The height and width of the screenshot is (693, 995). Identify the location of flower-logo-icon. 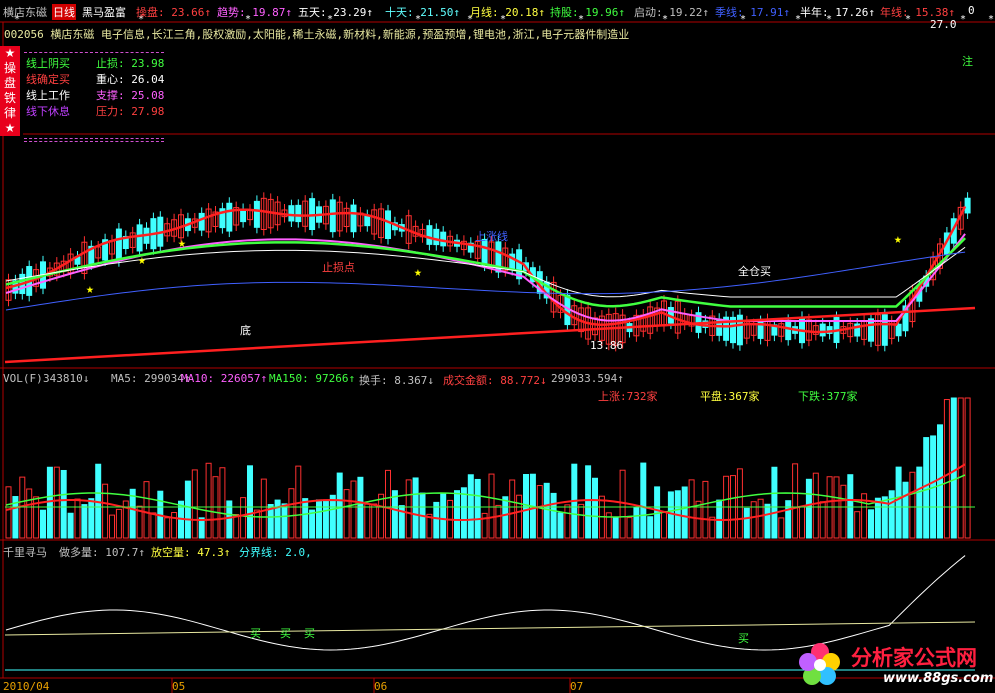
(819, 664).